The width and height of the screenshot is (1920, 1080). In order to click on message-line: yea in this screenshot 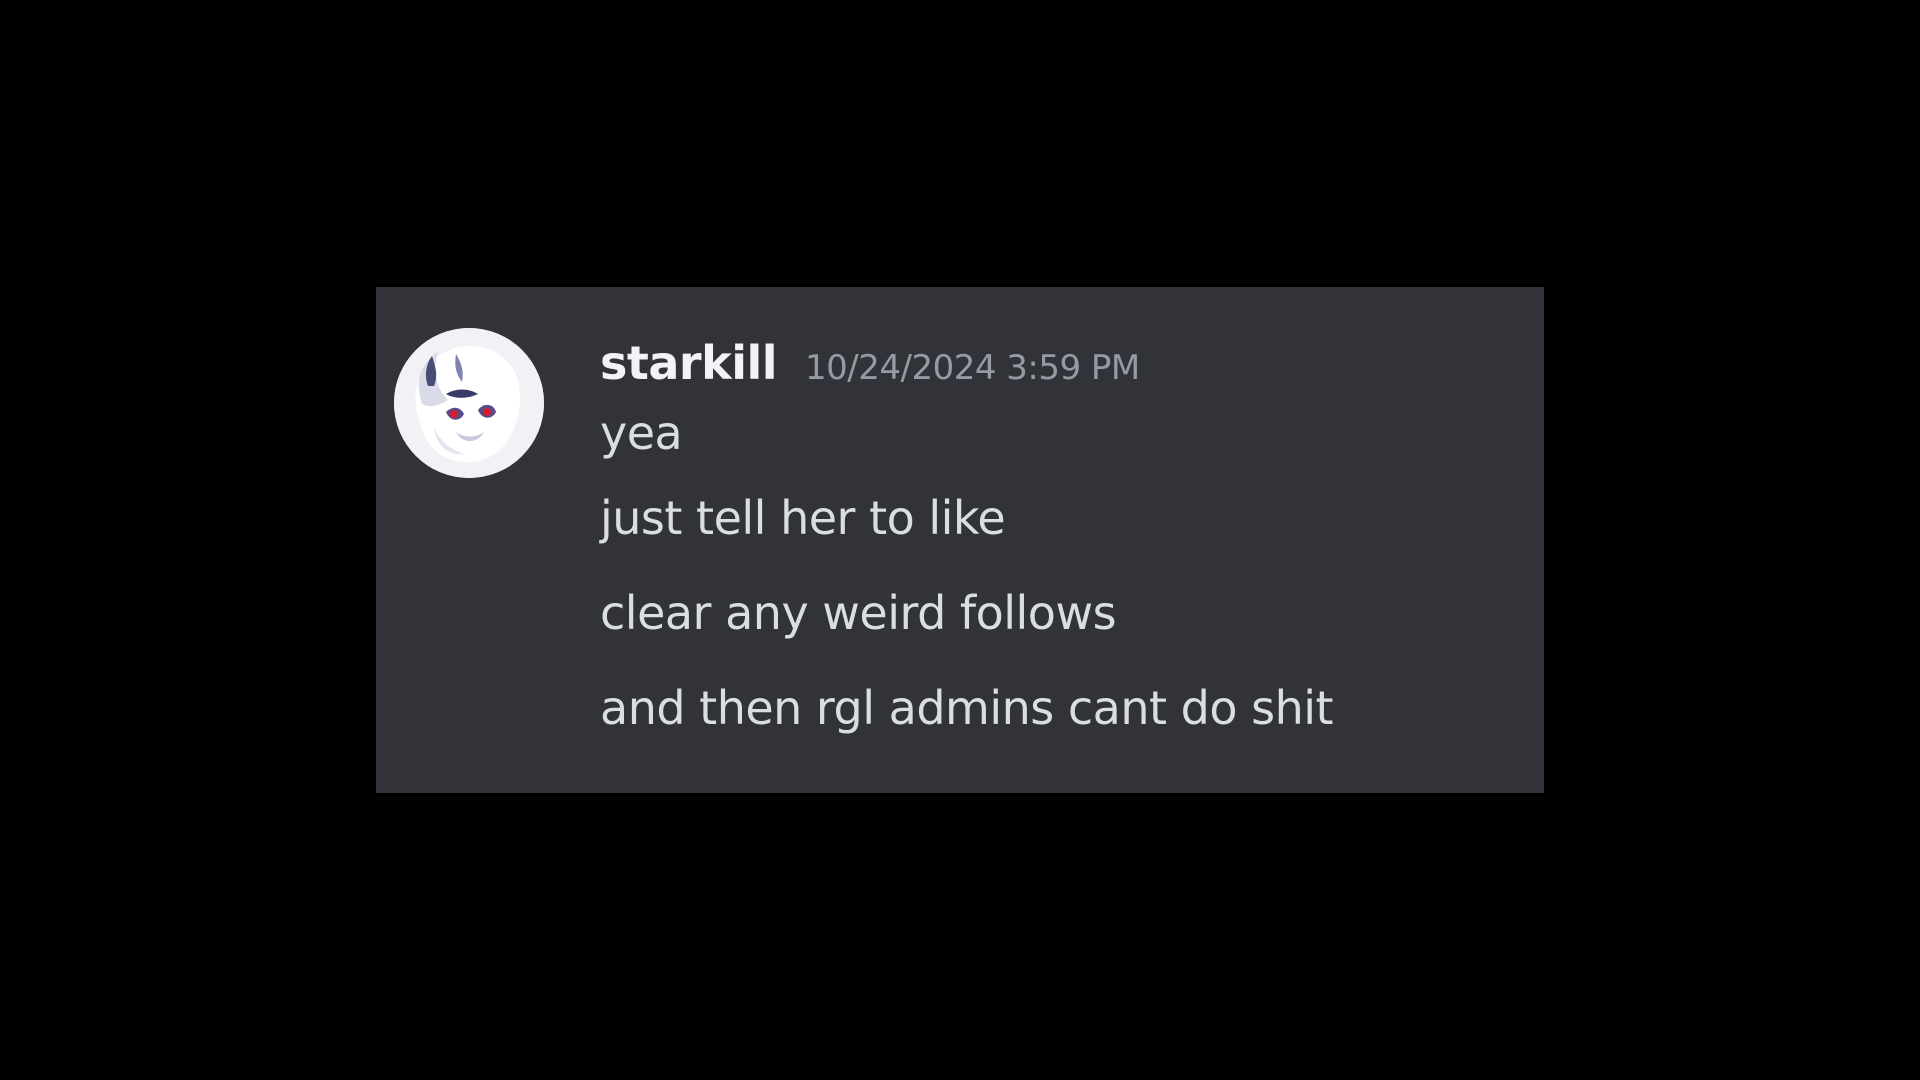, I will do `click(641, 433)`.